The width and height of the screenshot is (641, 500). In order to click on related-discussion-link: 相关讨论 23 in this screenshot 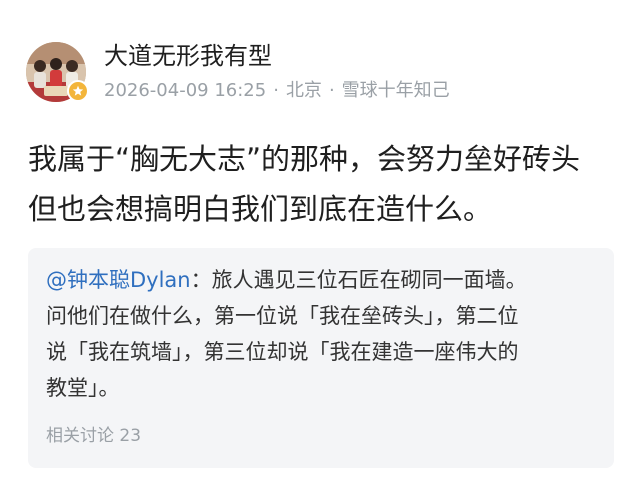, I will do `click(93, 436)`.